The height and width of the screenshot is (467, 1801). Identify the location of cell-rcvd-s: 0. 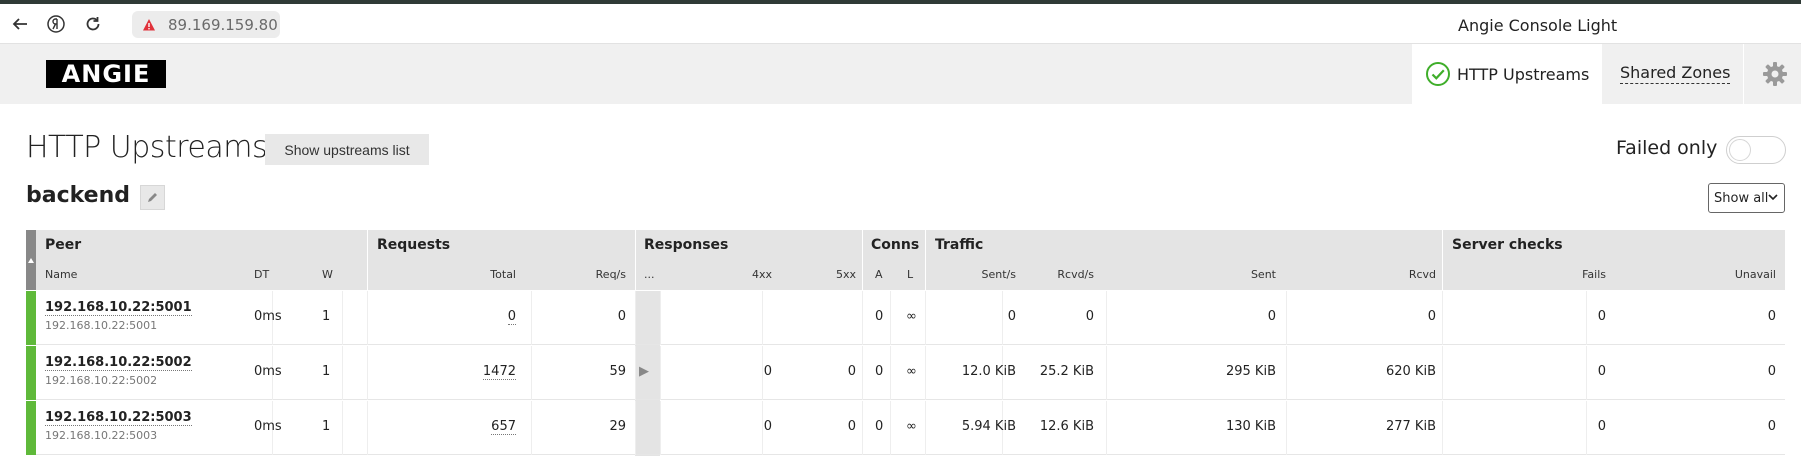
(1089, 316).